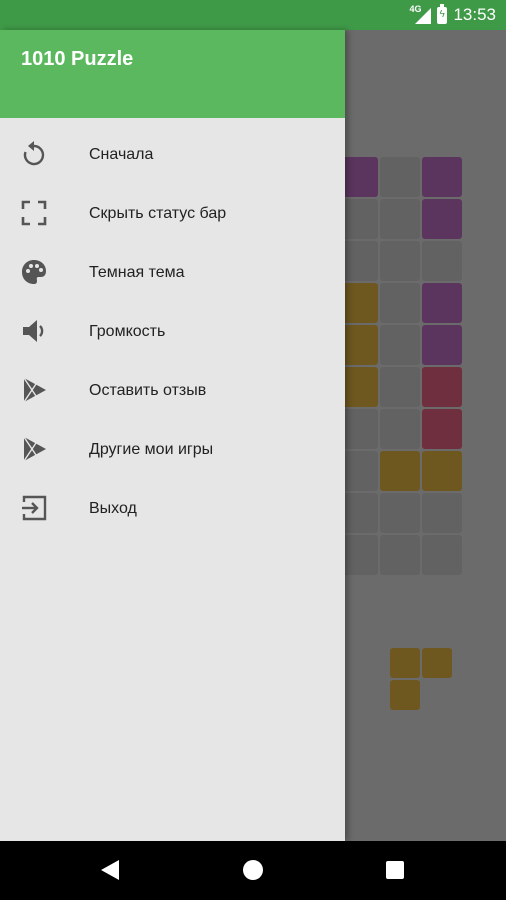 Image resolution: width=506 pixels, height=900 pixels. I want to click on signal-icon: 4G, so click(420, 14).